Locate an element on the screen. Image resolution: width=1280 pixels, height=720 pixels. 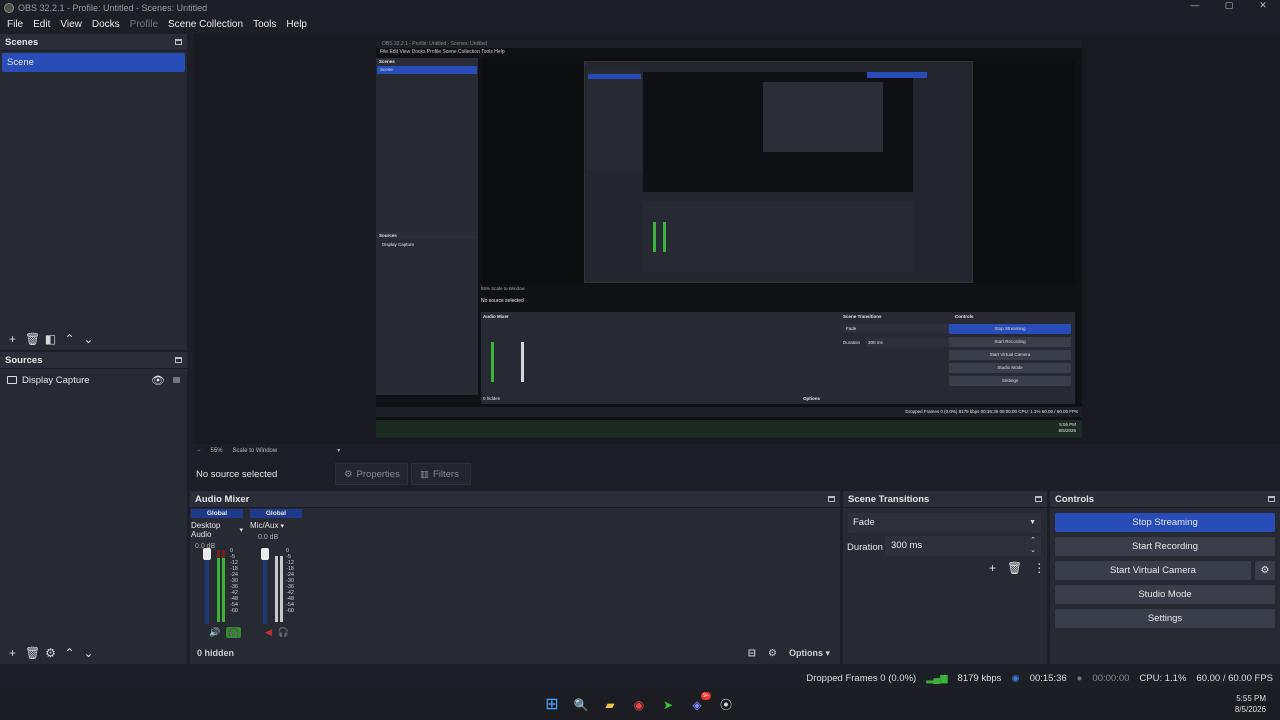
zoom-out-icon: − is located at coordinates (199, 451).